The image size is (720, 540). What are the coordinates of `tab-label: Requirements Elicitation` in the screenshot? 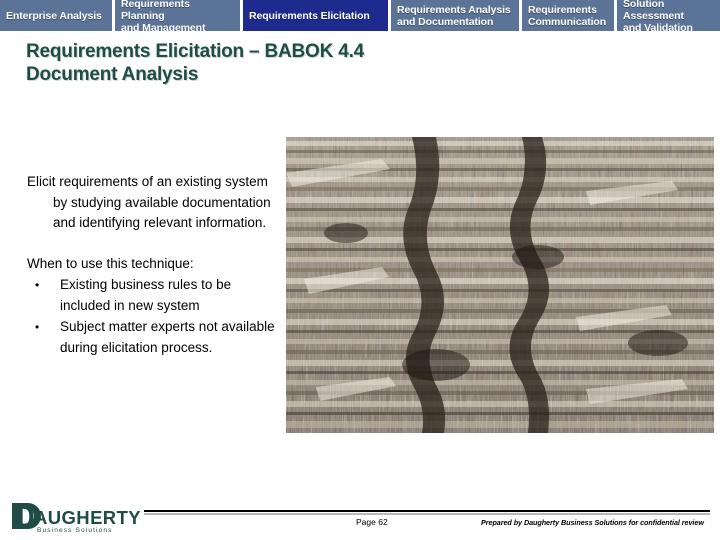 It's located at (309, 15).